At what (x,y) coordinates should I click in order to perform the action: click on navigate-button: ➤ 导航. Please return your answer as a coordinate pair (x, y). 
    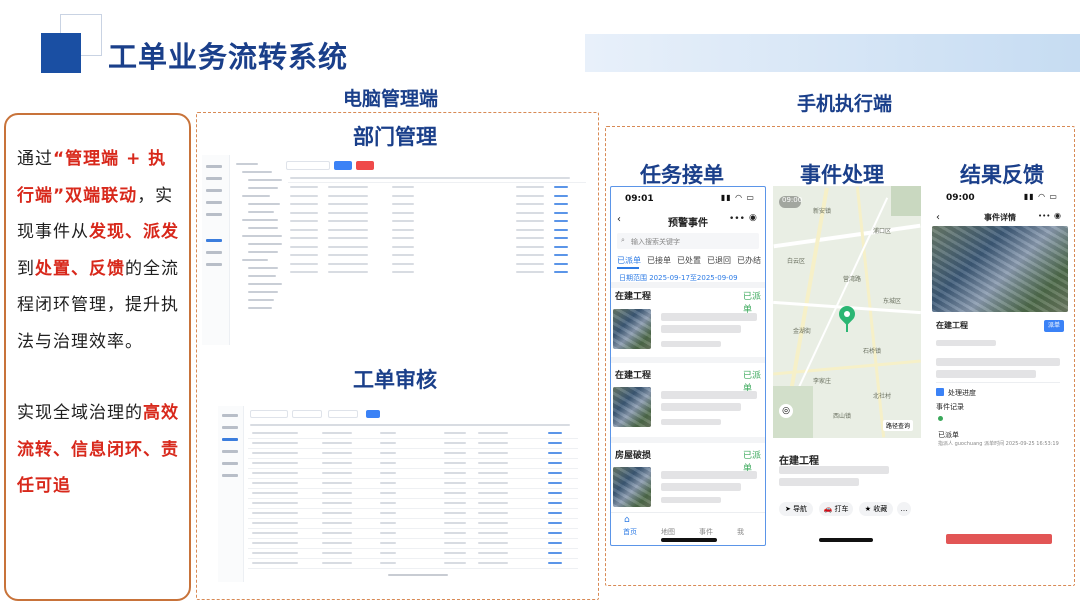
    Looking at the image, I should click on (796, 509).